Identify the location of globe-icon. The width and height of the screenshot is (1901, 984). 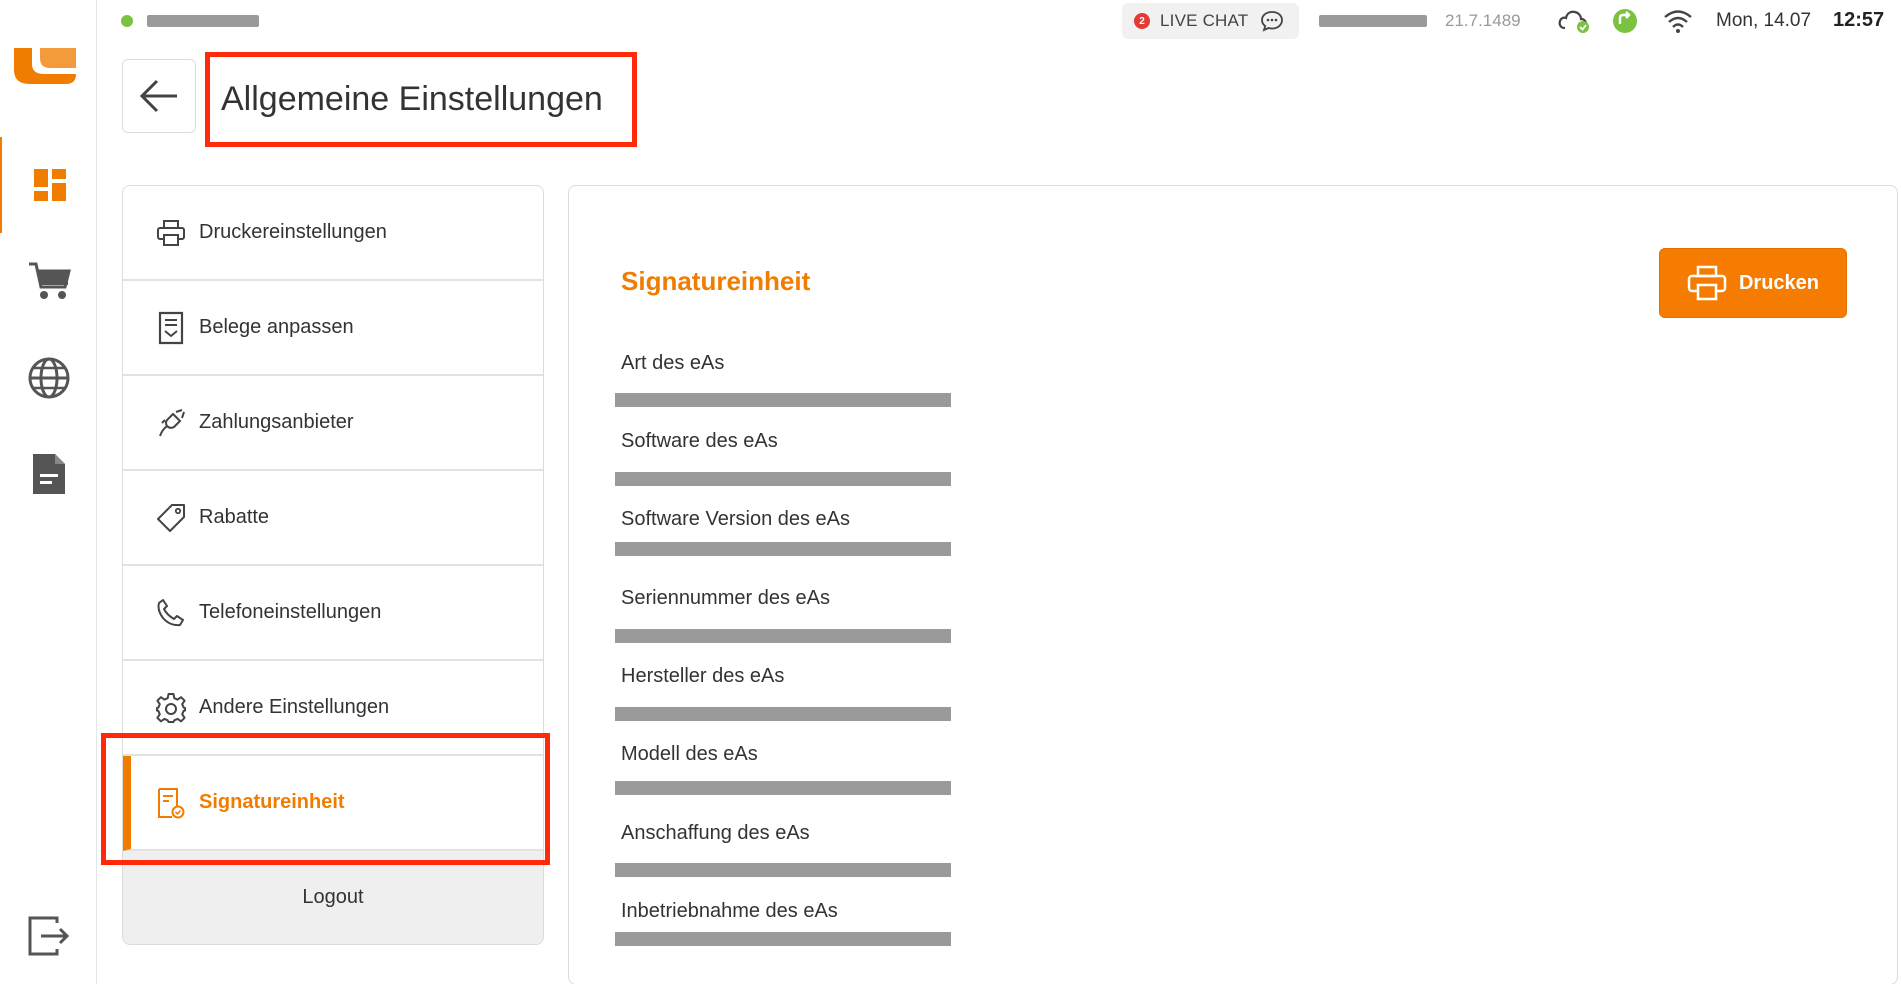
(48, 378).